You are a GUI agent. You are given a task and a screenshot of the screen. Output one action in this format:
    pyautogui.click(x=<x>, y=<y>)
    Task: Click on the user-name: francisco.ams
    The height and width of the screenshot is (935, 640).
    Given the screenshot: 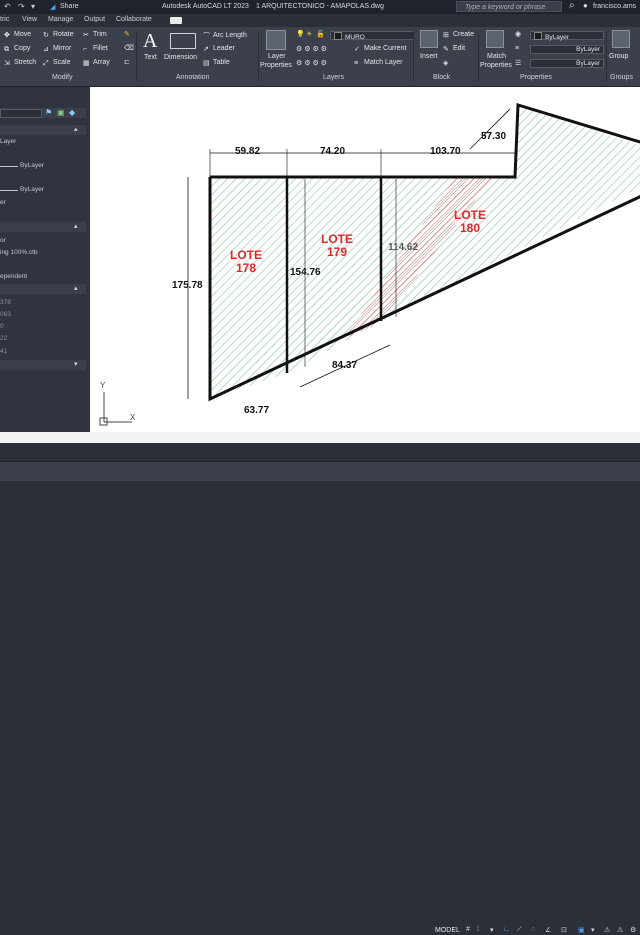 What is the action you would take?
    pyautogui.click(x=614, y=6)
    